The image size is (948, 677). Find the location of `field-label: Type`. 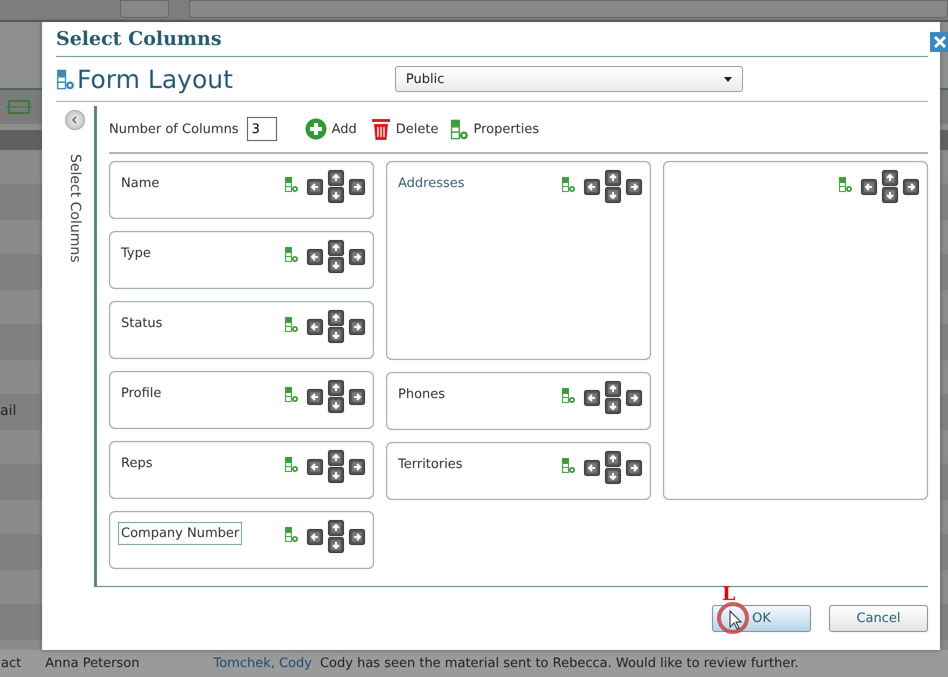

field-label: Type is located at coordinates (136, 253).